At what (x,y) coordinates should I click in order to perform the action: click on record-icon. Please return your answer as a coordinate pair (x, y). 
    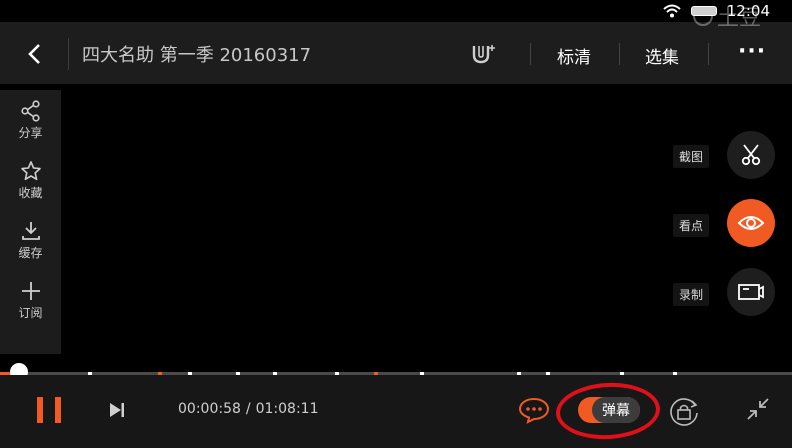
    Looking at the image, I should click on (751, 292).